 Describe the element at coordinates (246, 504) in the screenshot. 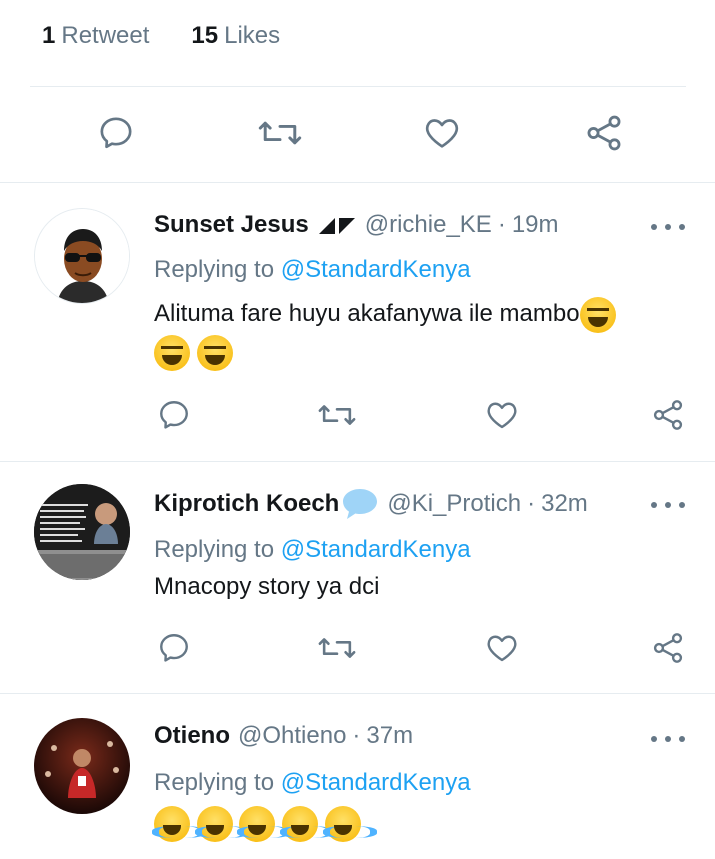

I see `display-name: Kiprotich Koech` at that location.